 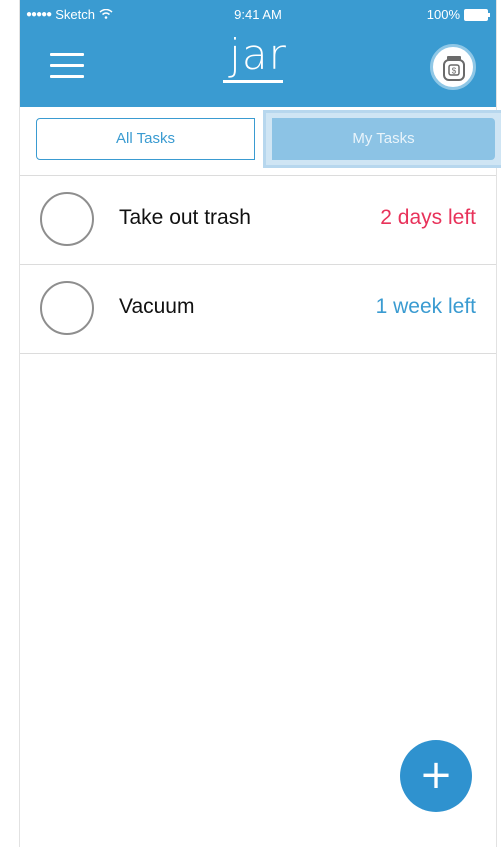 I want to click on status-time: 9:41 AM, so click(x=258, y=14).